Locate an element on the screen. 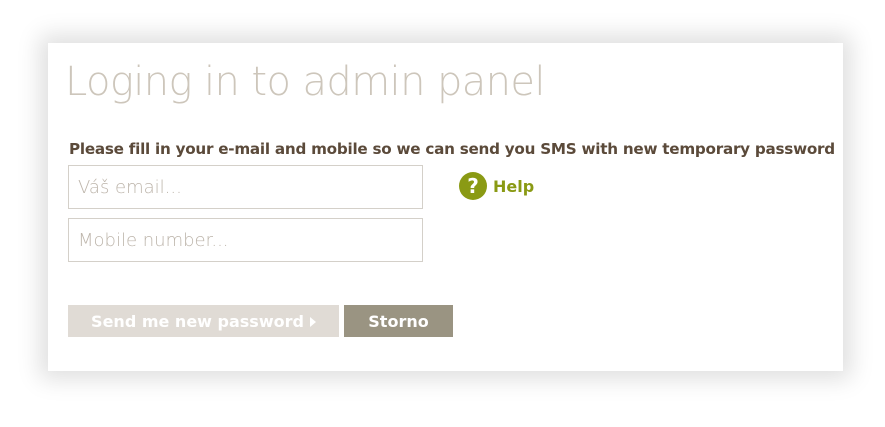 The width and height of the screenshot is (885, 427). help-link: ? Help is located at coordinates (496, 186).